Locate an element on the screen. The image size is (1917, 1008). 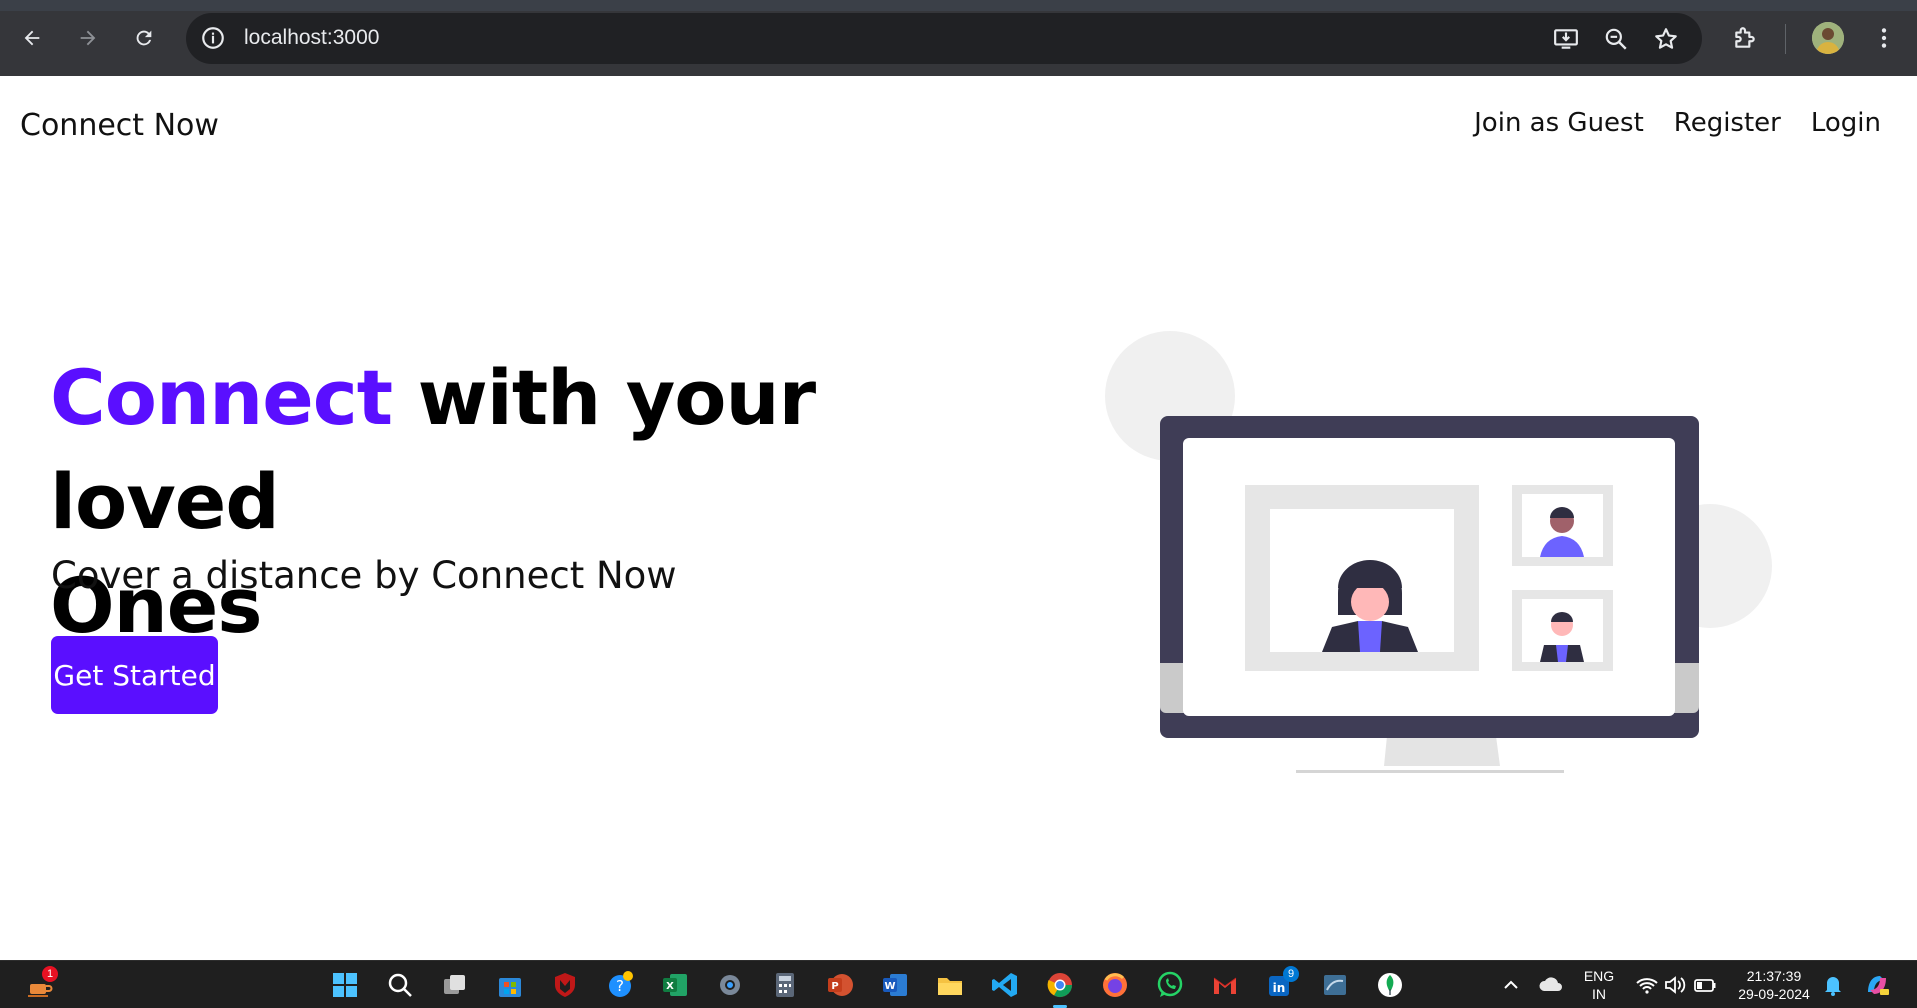
taskbar-vscode is located at coordinates (1005, 985).